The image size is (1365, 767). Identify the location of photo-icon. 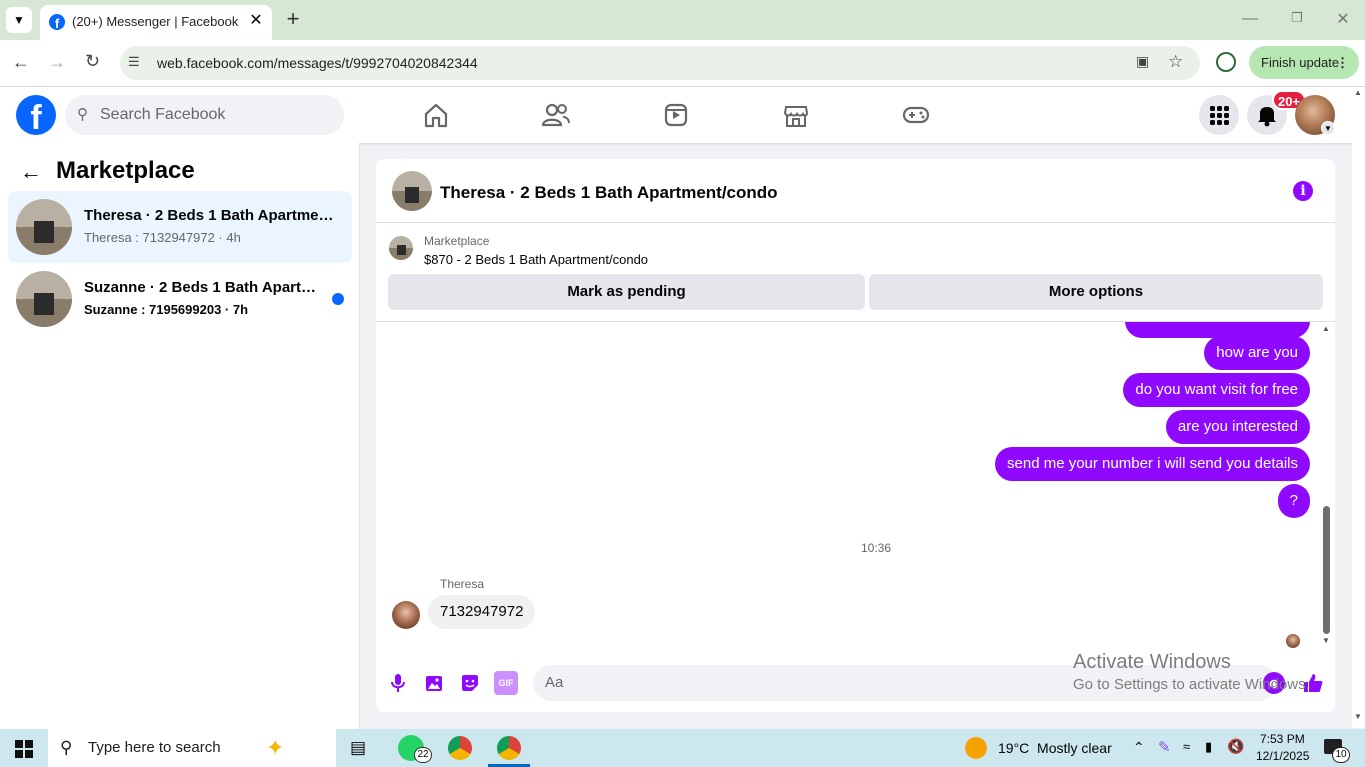
(434, 683).